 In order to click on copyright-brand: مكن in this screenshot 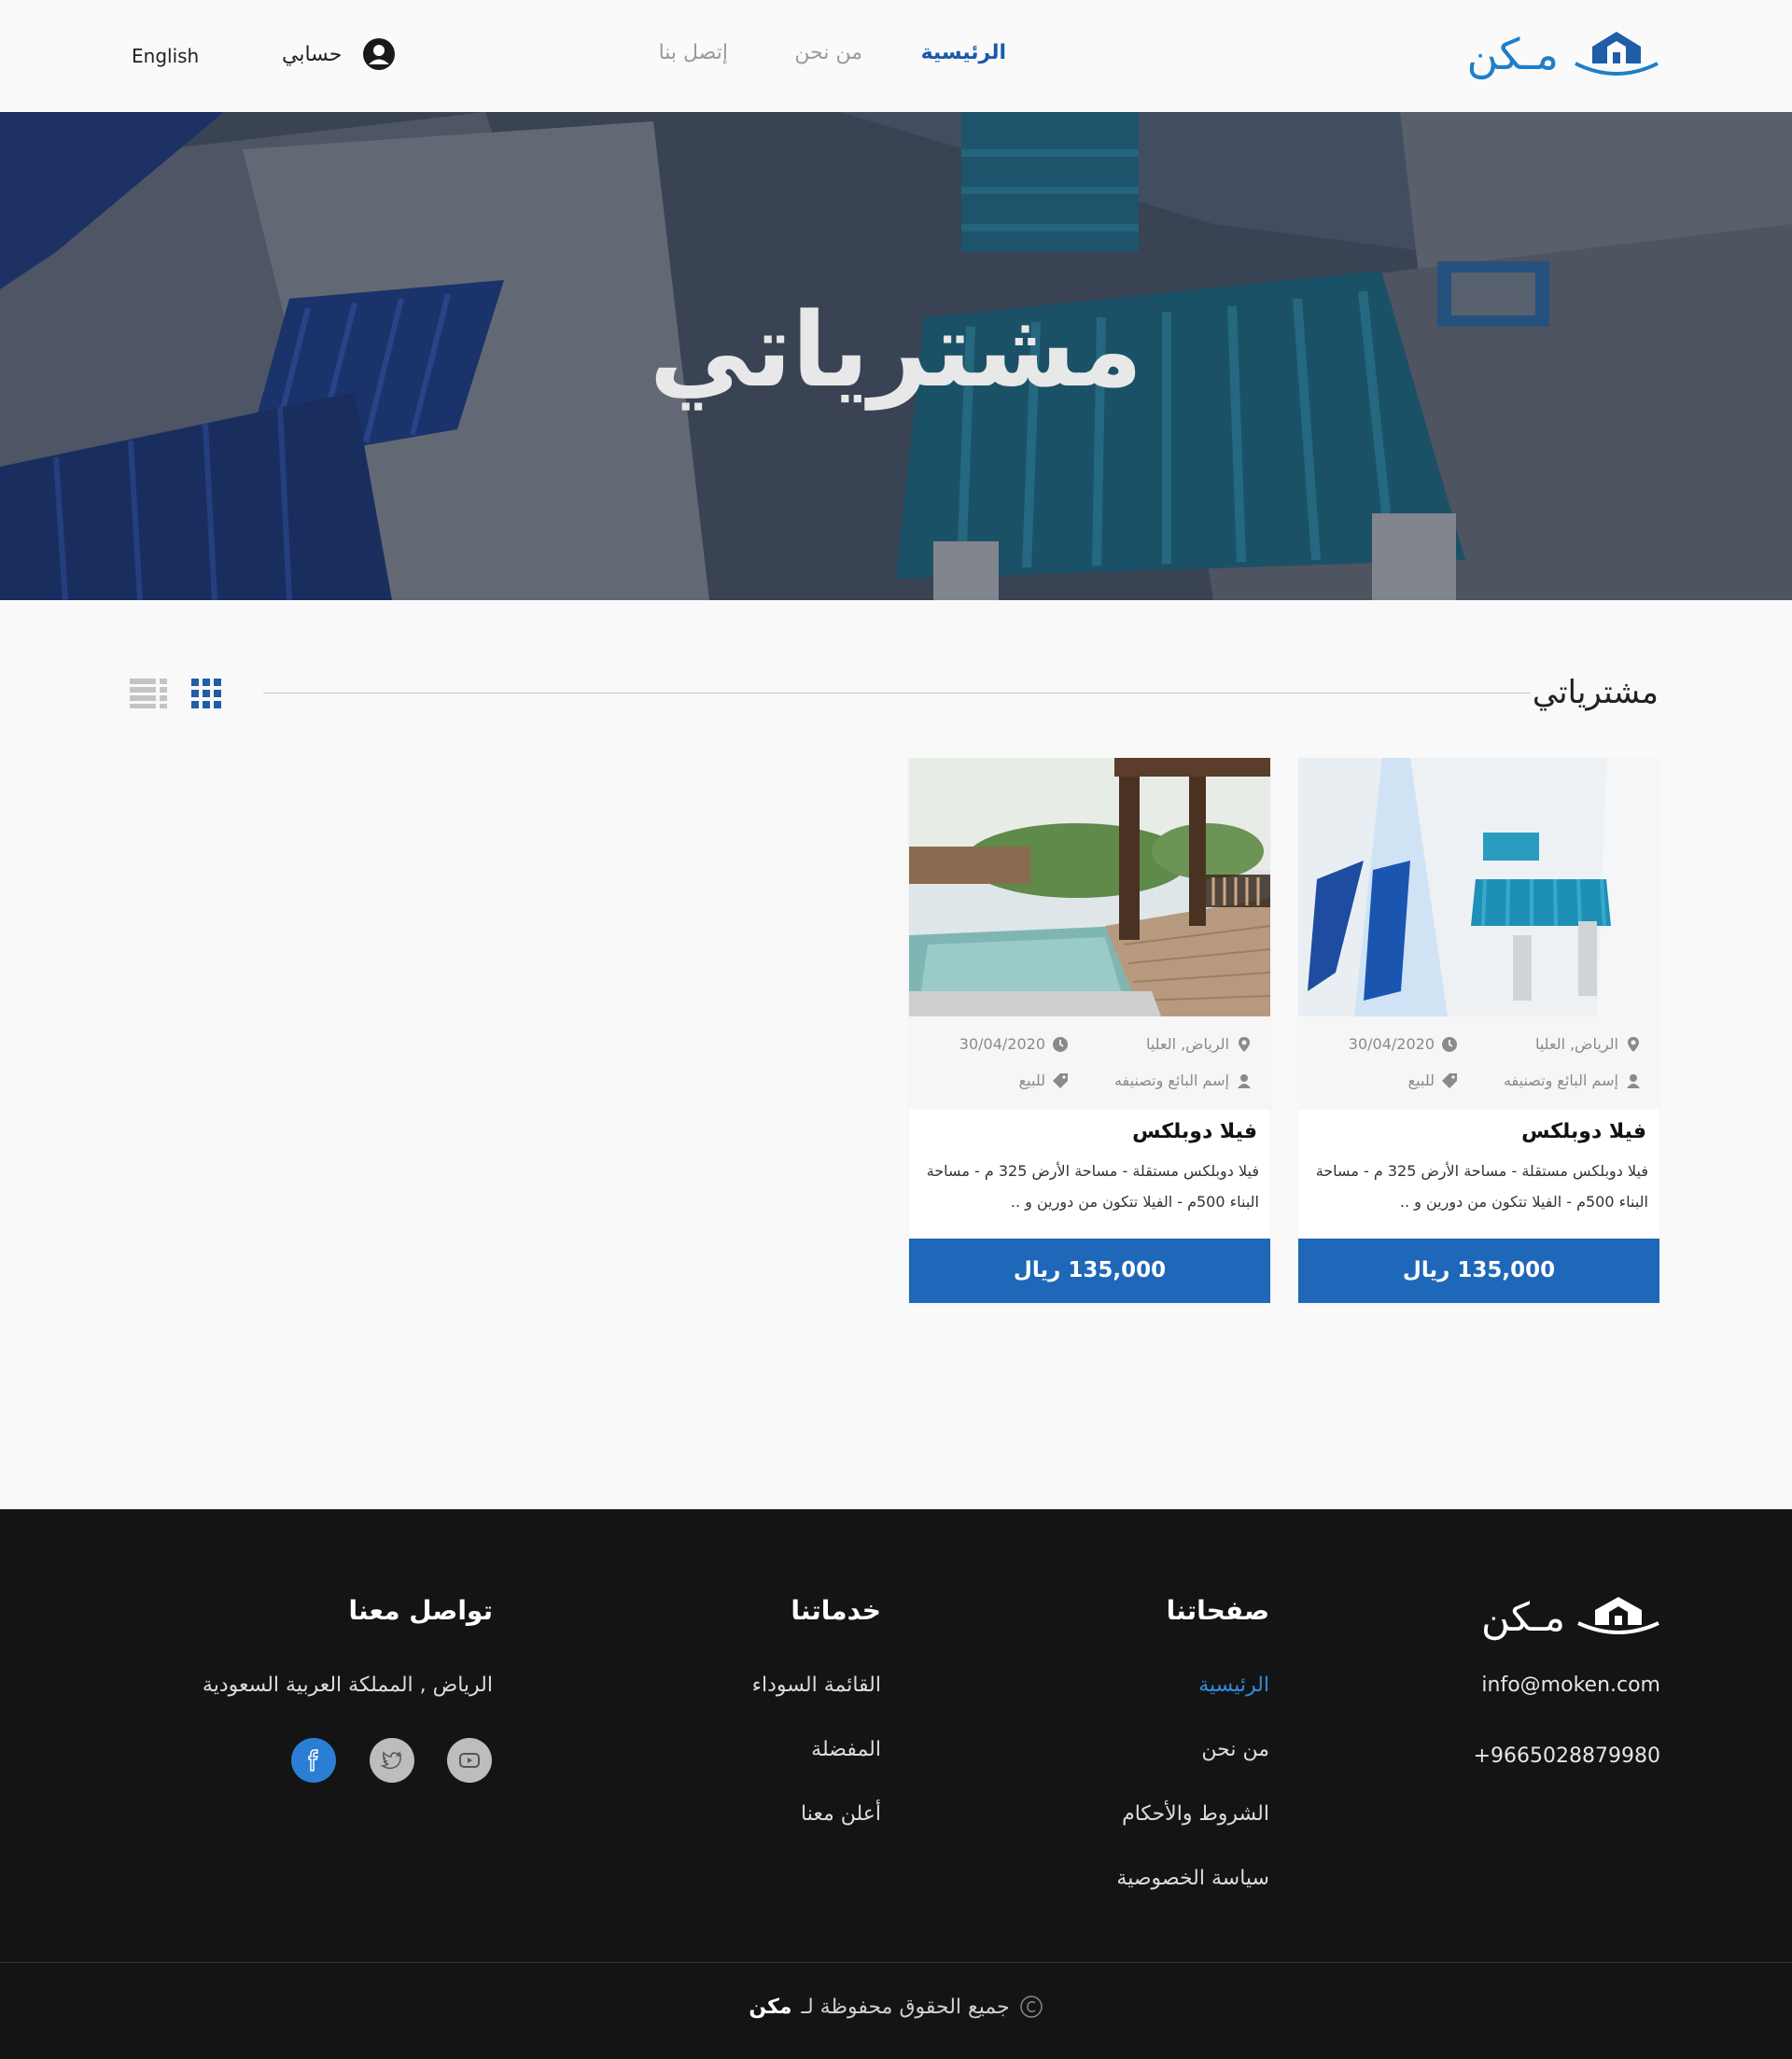, I will do `click(770, 2007)`.